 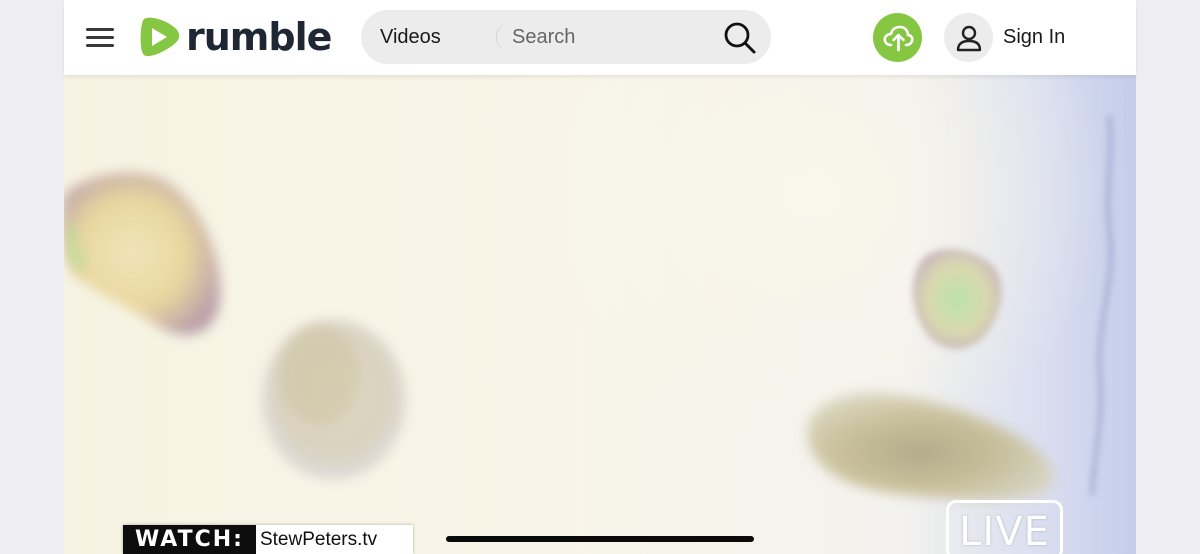 I want to click on live-badge-label: LIVE, so click(x=1004, y=531).